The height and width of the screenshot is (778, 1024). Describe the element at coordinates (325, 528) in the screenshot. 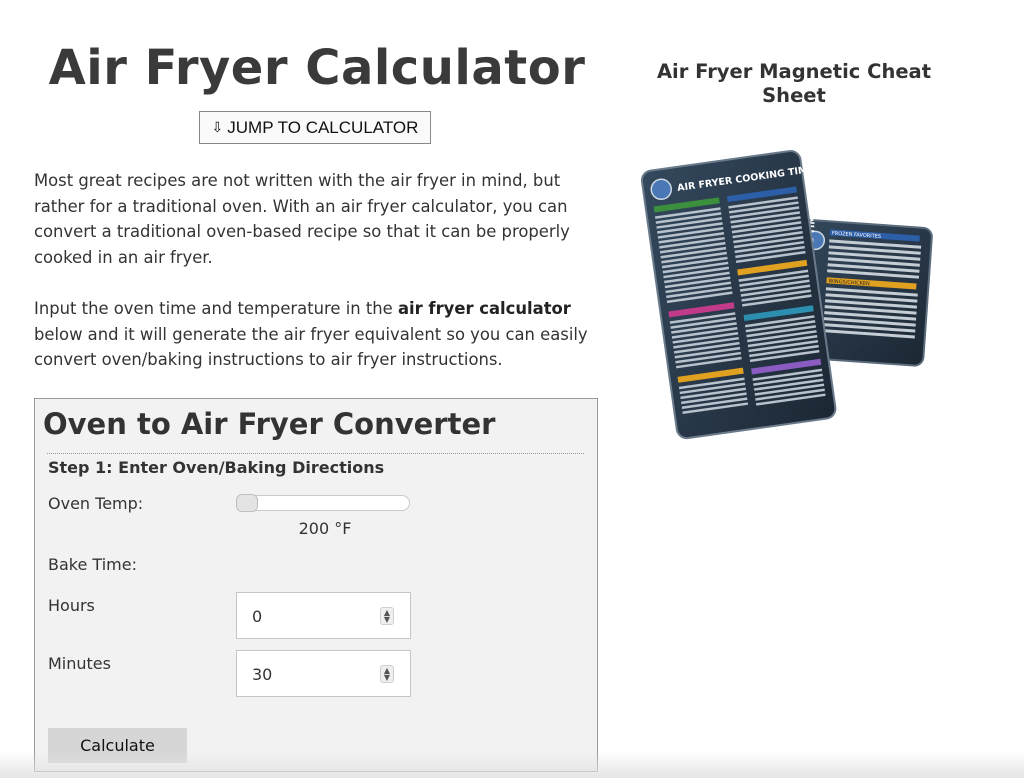

I see `oven-temp-readout: 200 °F` at that location.